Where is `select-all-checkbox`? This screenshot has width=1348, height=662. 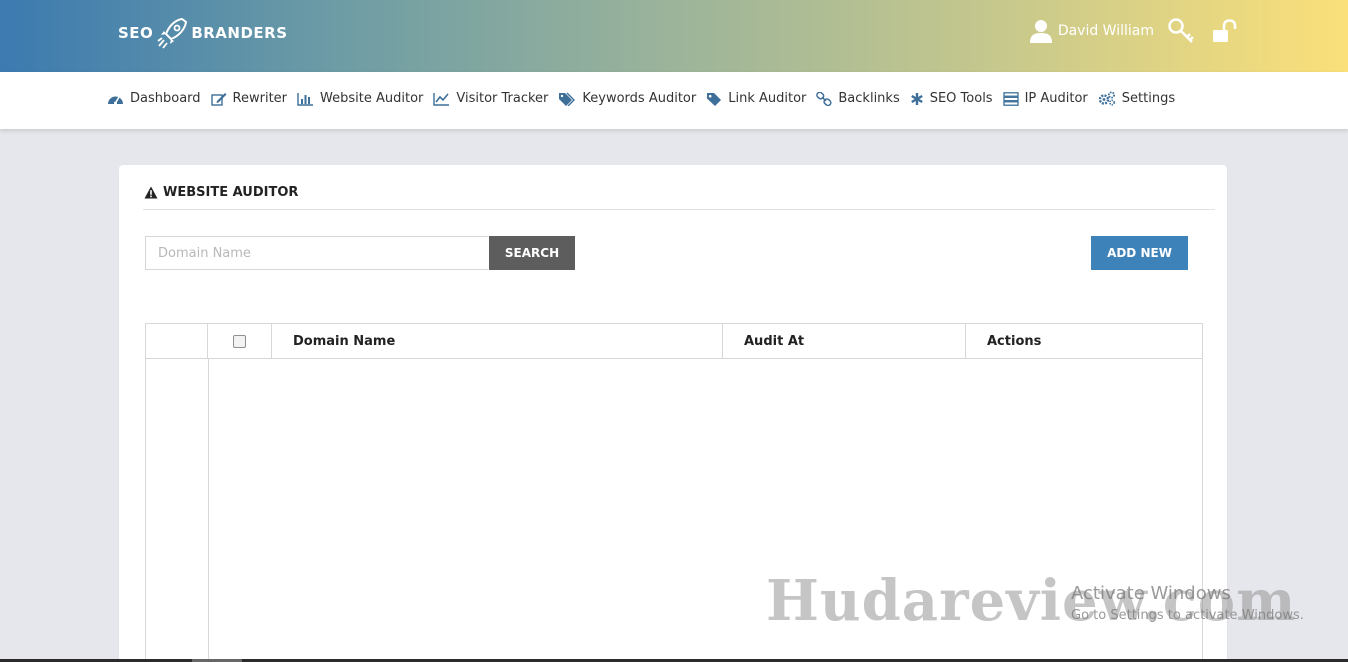
select-all-checkbox is located at coordinates (239, 341).